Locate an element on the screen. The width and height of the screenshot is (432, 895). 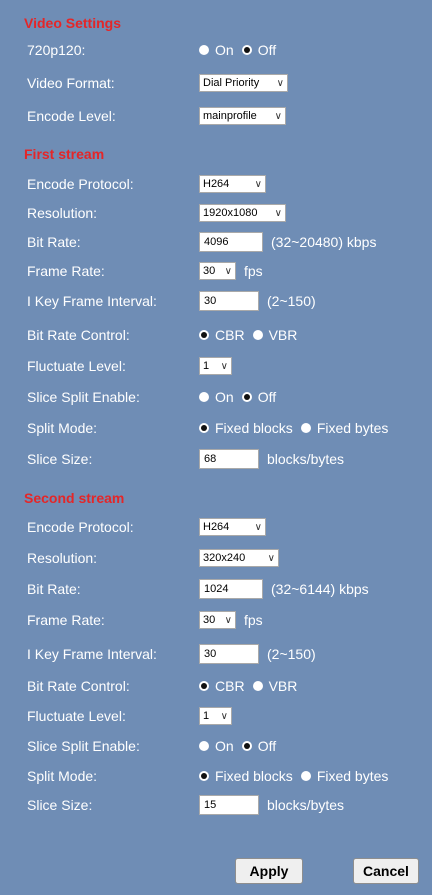
radio-group-split-mode-2: Fixed blocks Fixed bytes is located at coordinates (297, 776).